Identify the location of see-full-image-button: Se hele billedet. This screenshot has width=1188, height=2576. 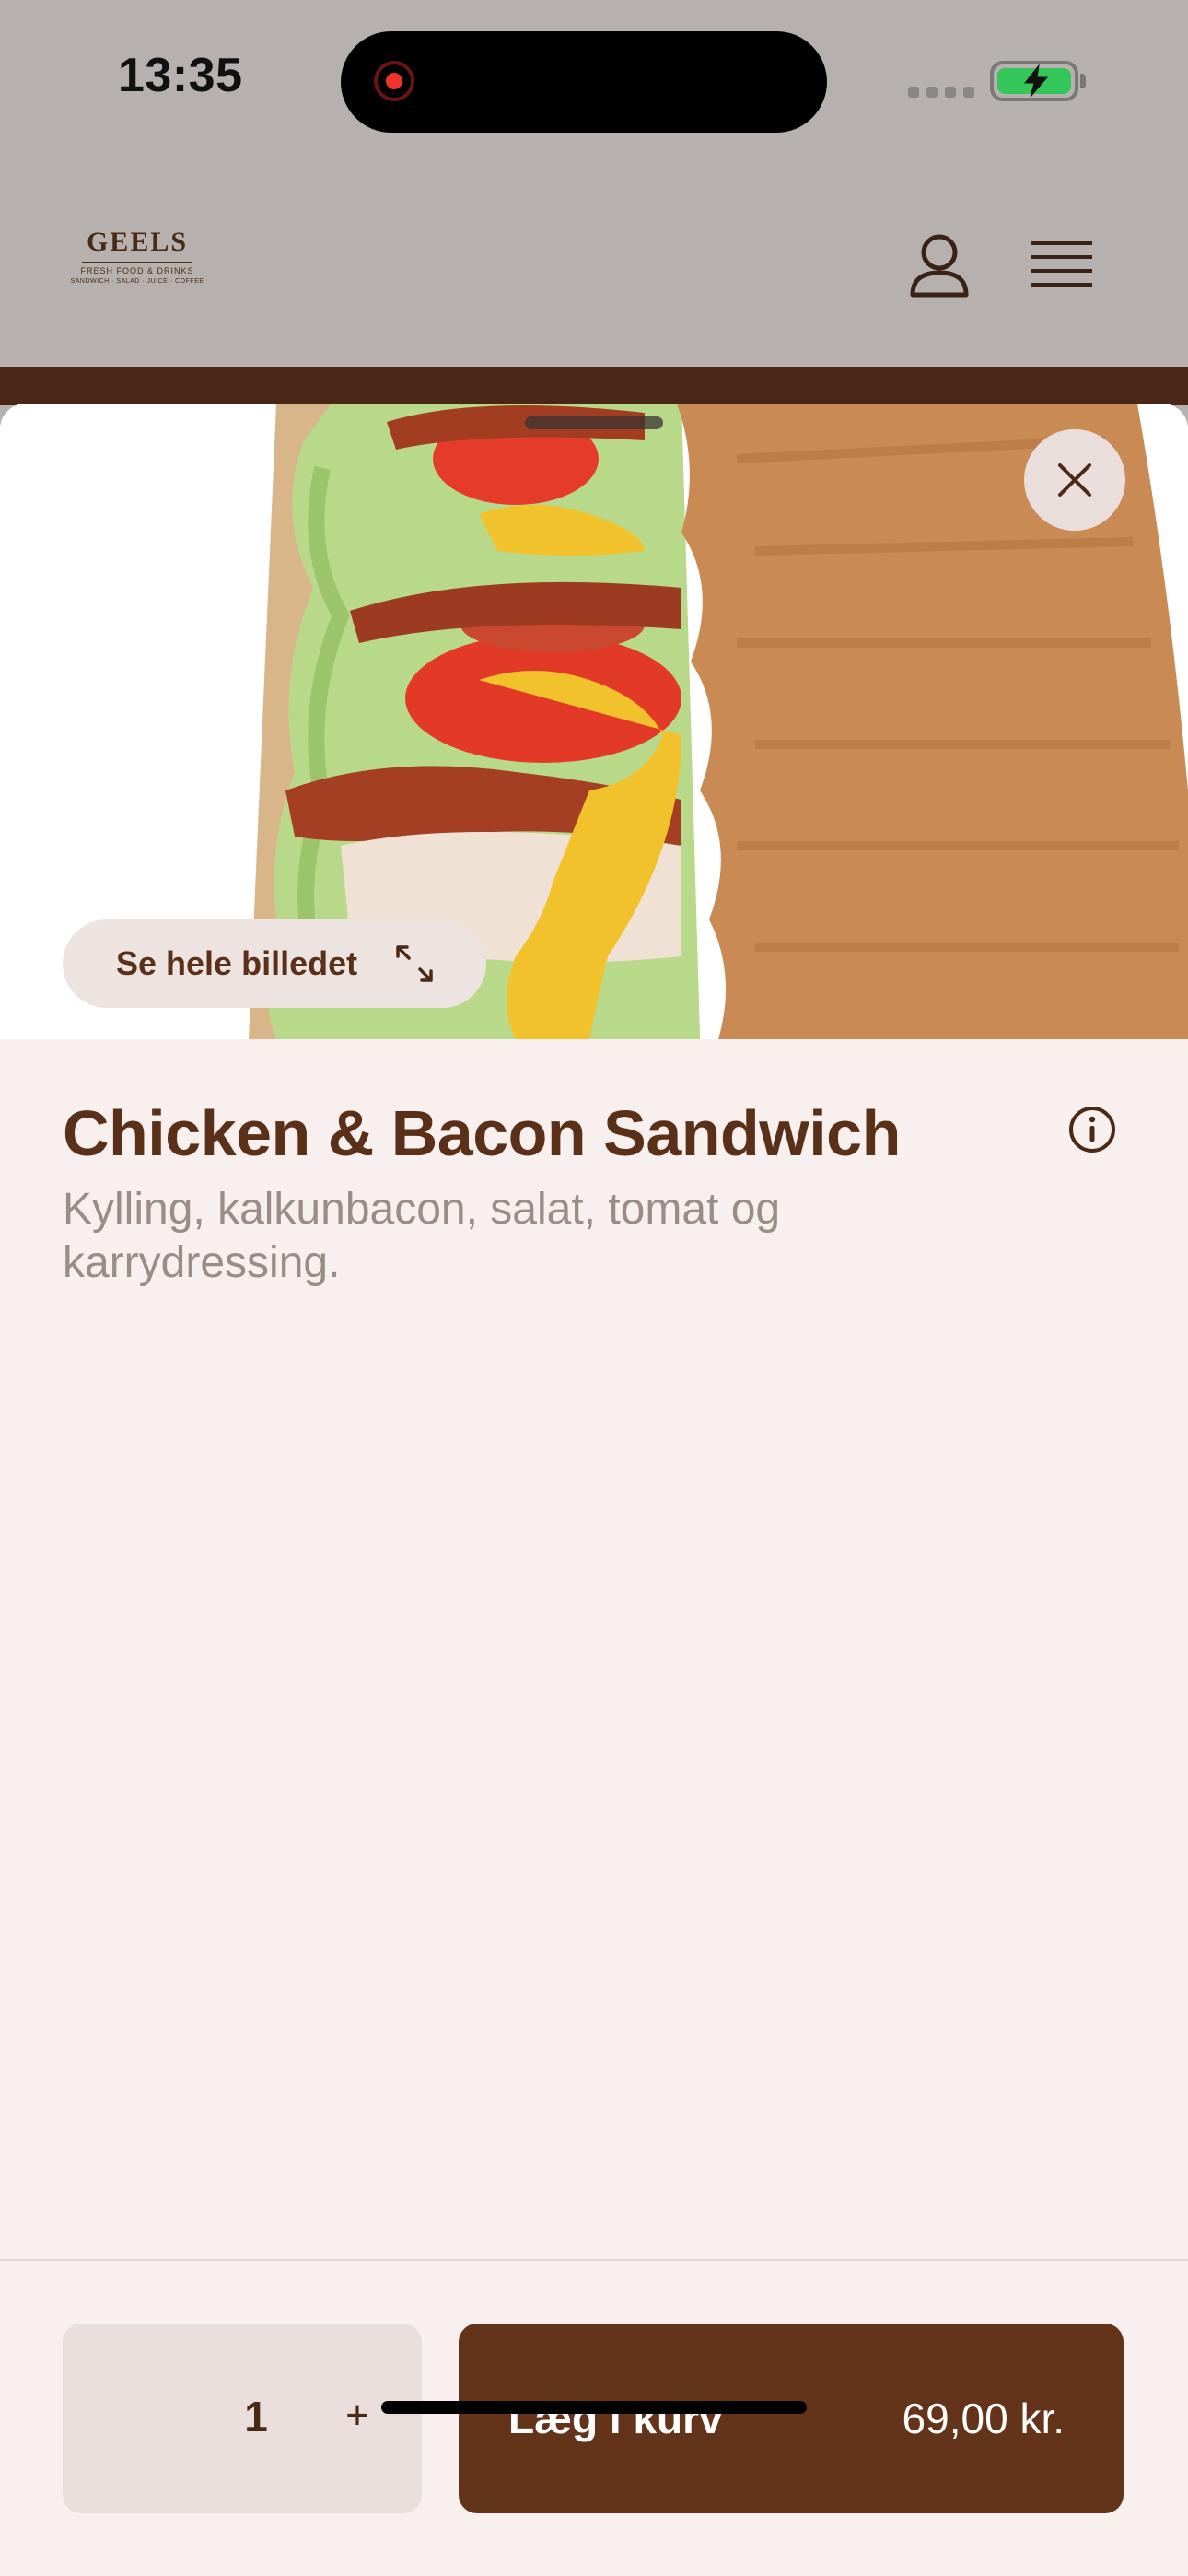
(274, 964).